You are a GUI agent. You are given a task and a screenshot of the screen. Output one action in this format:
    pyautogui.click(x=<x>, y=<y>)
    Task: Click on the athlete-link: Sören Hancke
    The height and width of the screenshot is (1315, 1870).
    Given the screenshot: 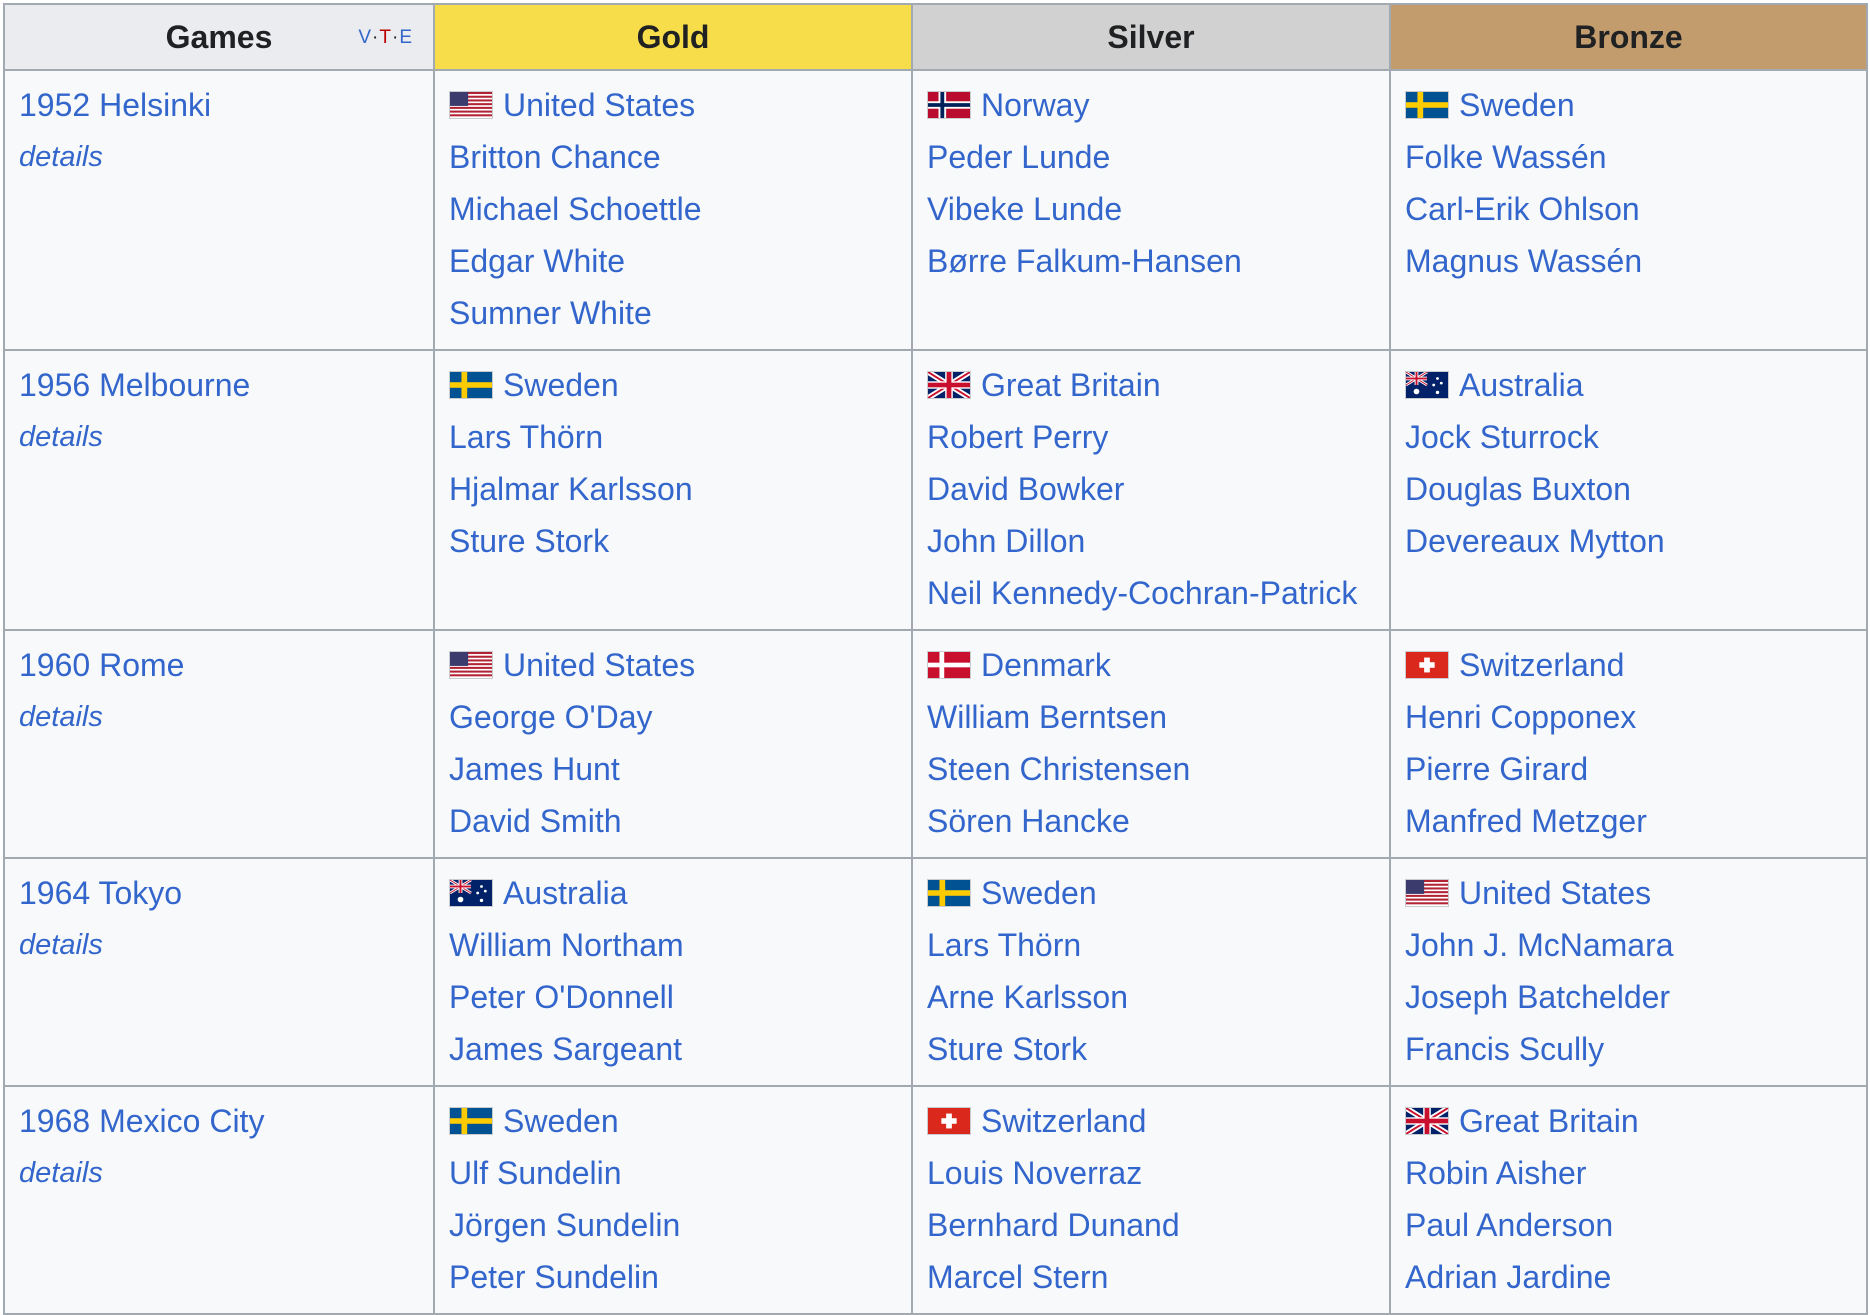 What is the action you would take?
    pyautogui.click(x=1152, y=821)
    